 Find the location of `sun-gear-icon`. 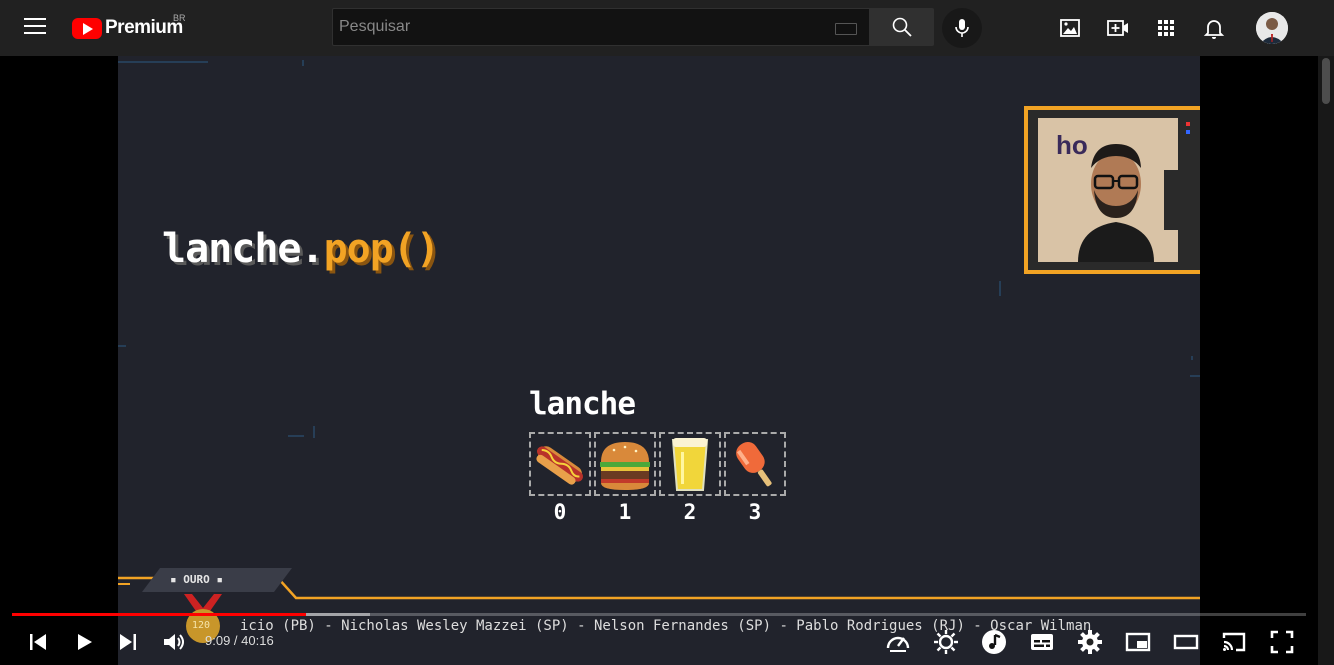

sun-gear-icon is located at coordinates (946, 642).